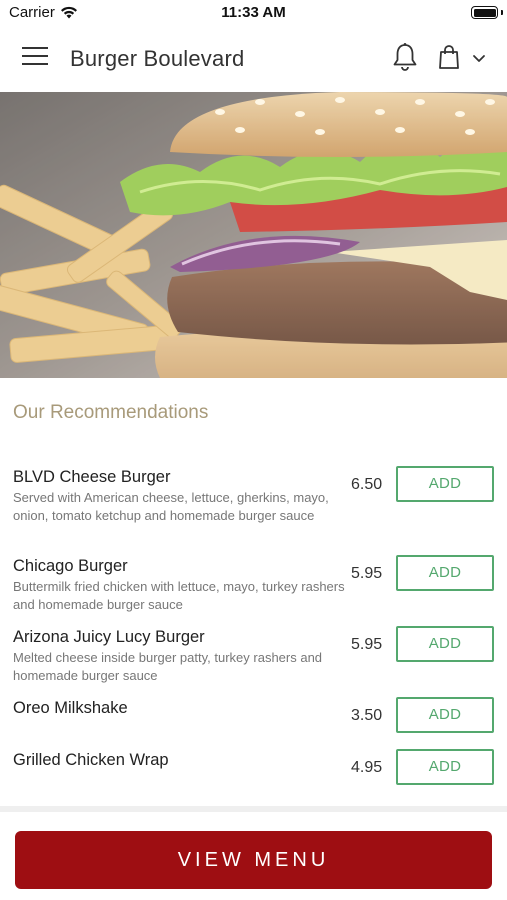 The height and width of the screenshot is (900, 507). Describe the element at coordinates (70, 708) in the screenshot. I see `item-name: Oreo Milkshake` at that location.